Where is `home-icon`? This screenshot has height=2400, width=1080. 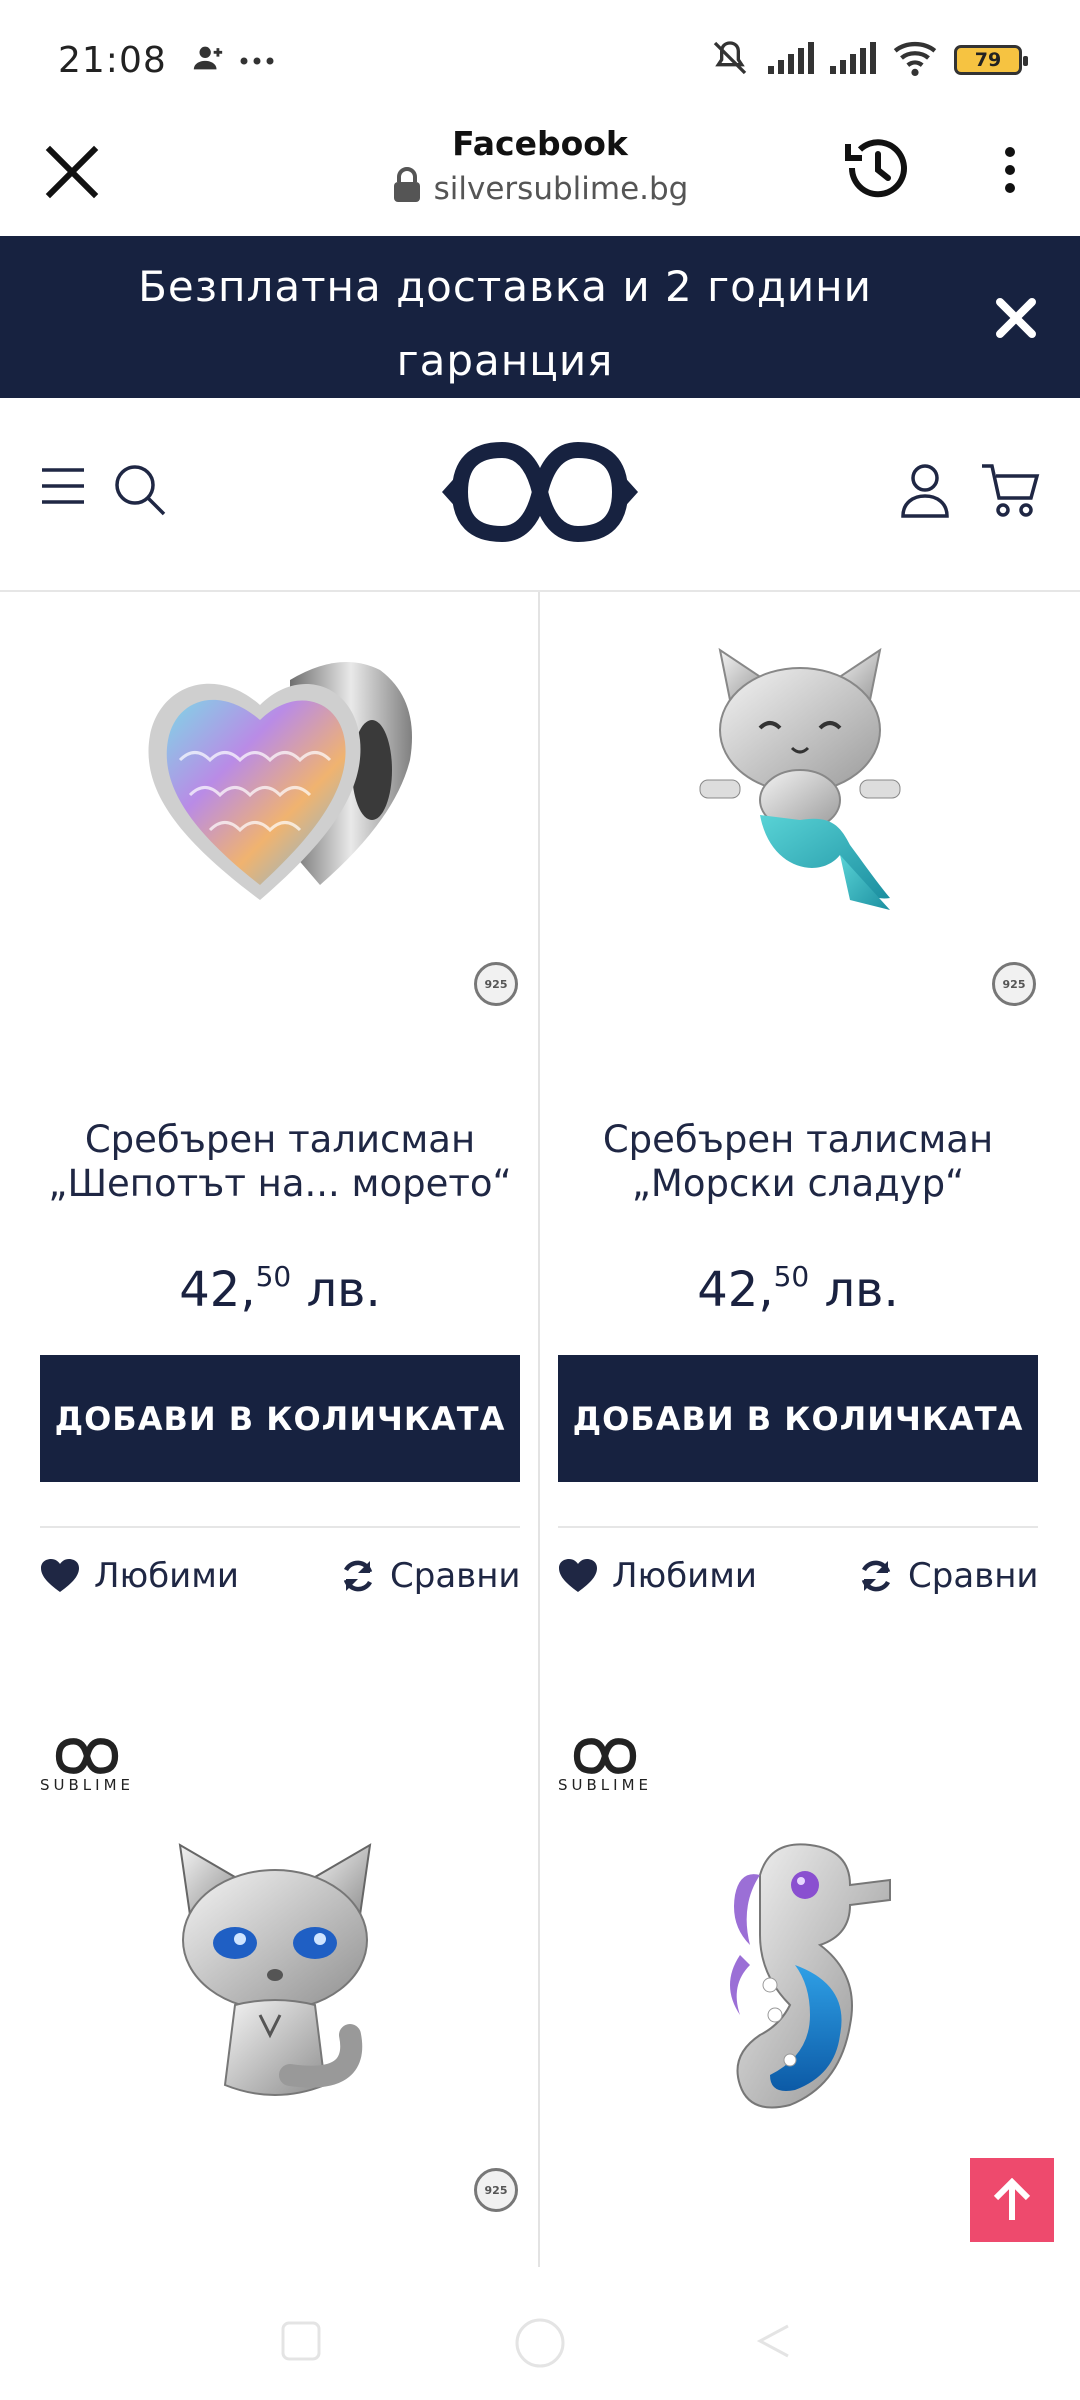
home-icon is located at coordinates (540, 2345).